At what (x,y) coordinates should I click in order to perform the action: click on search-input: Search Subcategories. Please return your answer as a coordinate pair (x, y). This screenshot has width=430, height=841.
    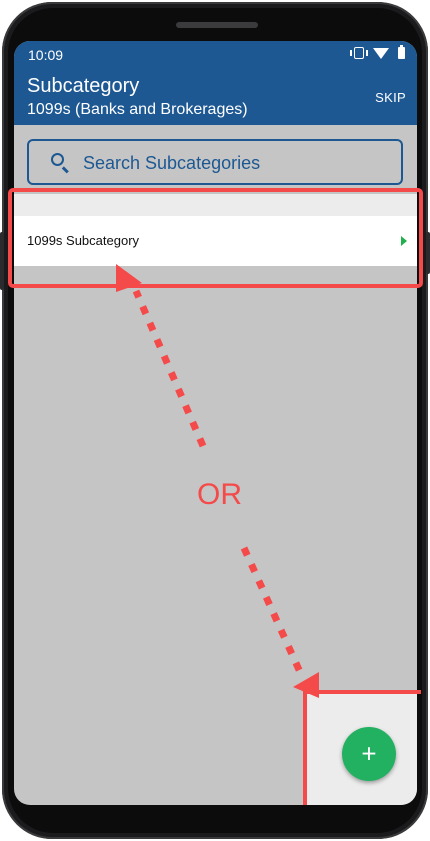
    Looking at the image, I should click on (215, 162).